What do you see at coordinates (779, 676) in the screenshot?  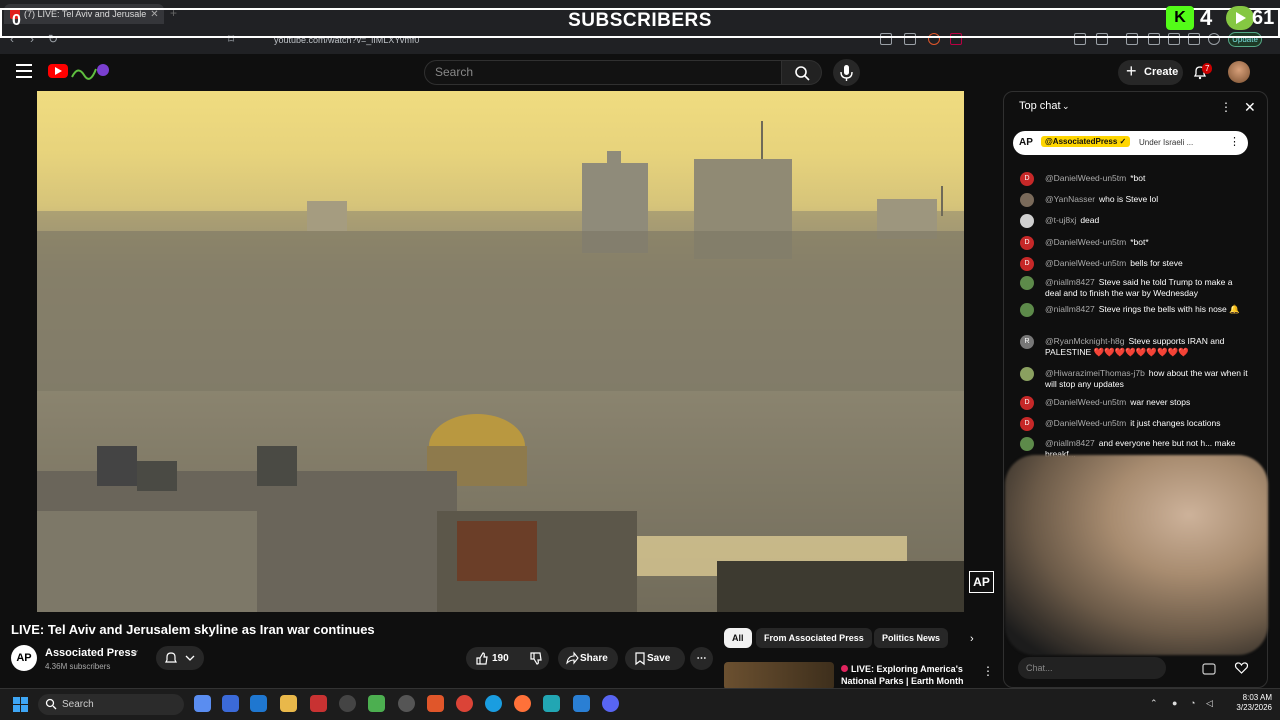 I see `recommendation-thumbnail` at bounding box center [779, 676].